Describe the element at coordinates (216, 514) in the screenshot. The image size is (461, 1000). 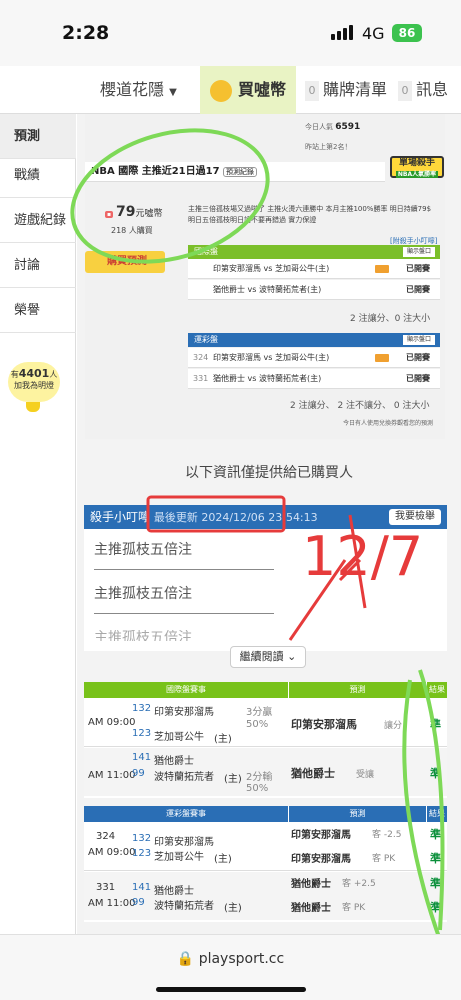
I see `red-box-mark` at that location.